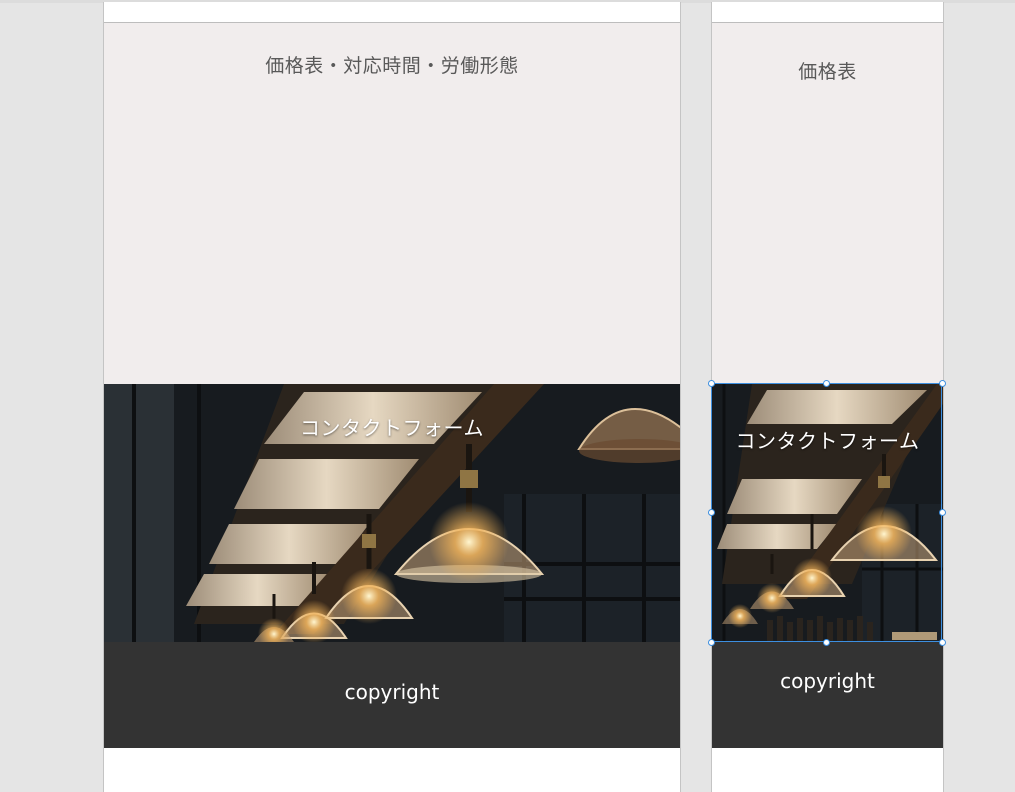 Image resolution: width=1015 pixels, height=792 pixels. What do you see at coordinates (392, 66) in the screenshot?
I see `price-section-title: 価格表・対応時間・労働形態` at bounding box center [392, 66].